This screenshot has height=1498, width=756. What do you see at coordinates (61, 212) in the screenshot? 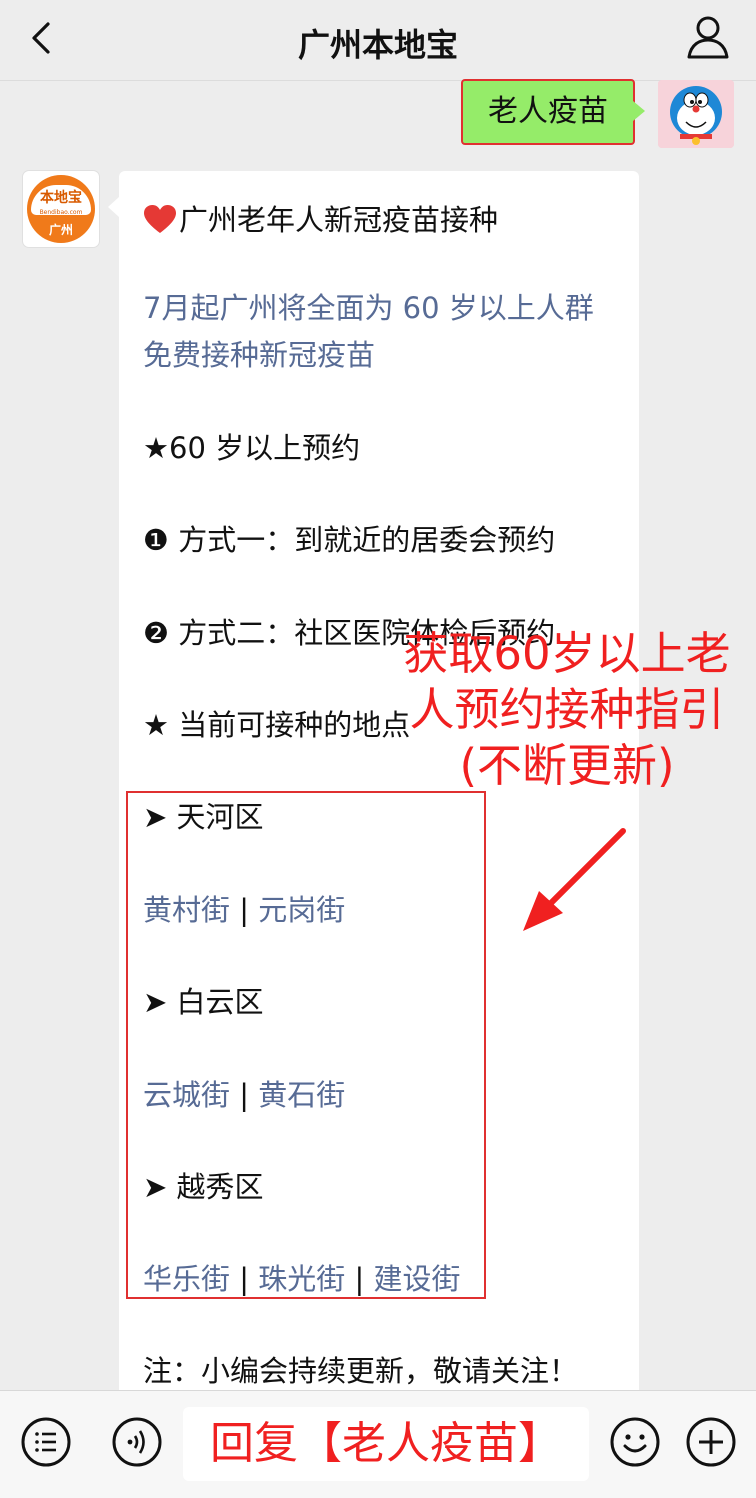
I see `logo-subtext: Bendibao.com` at bounding box center [61, 212].